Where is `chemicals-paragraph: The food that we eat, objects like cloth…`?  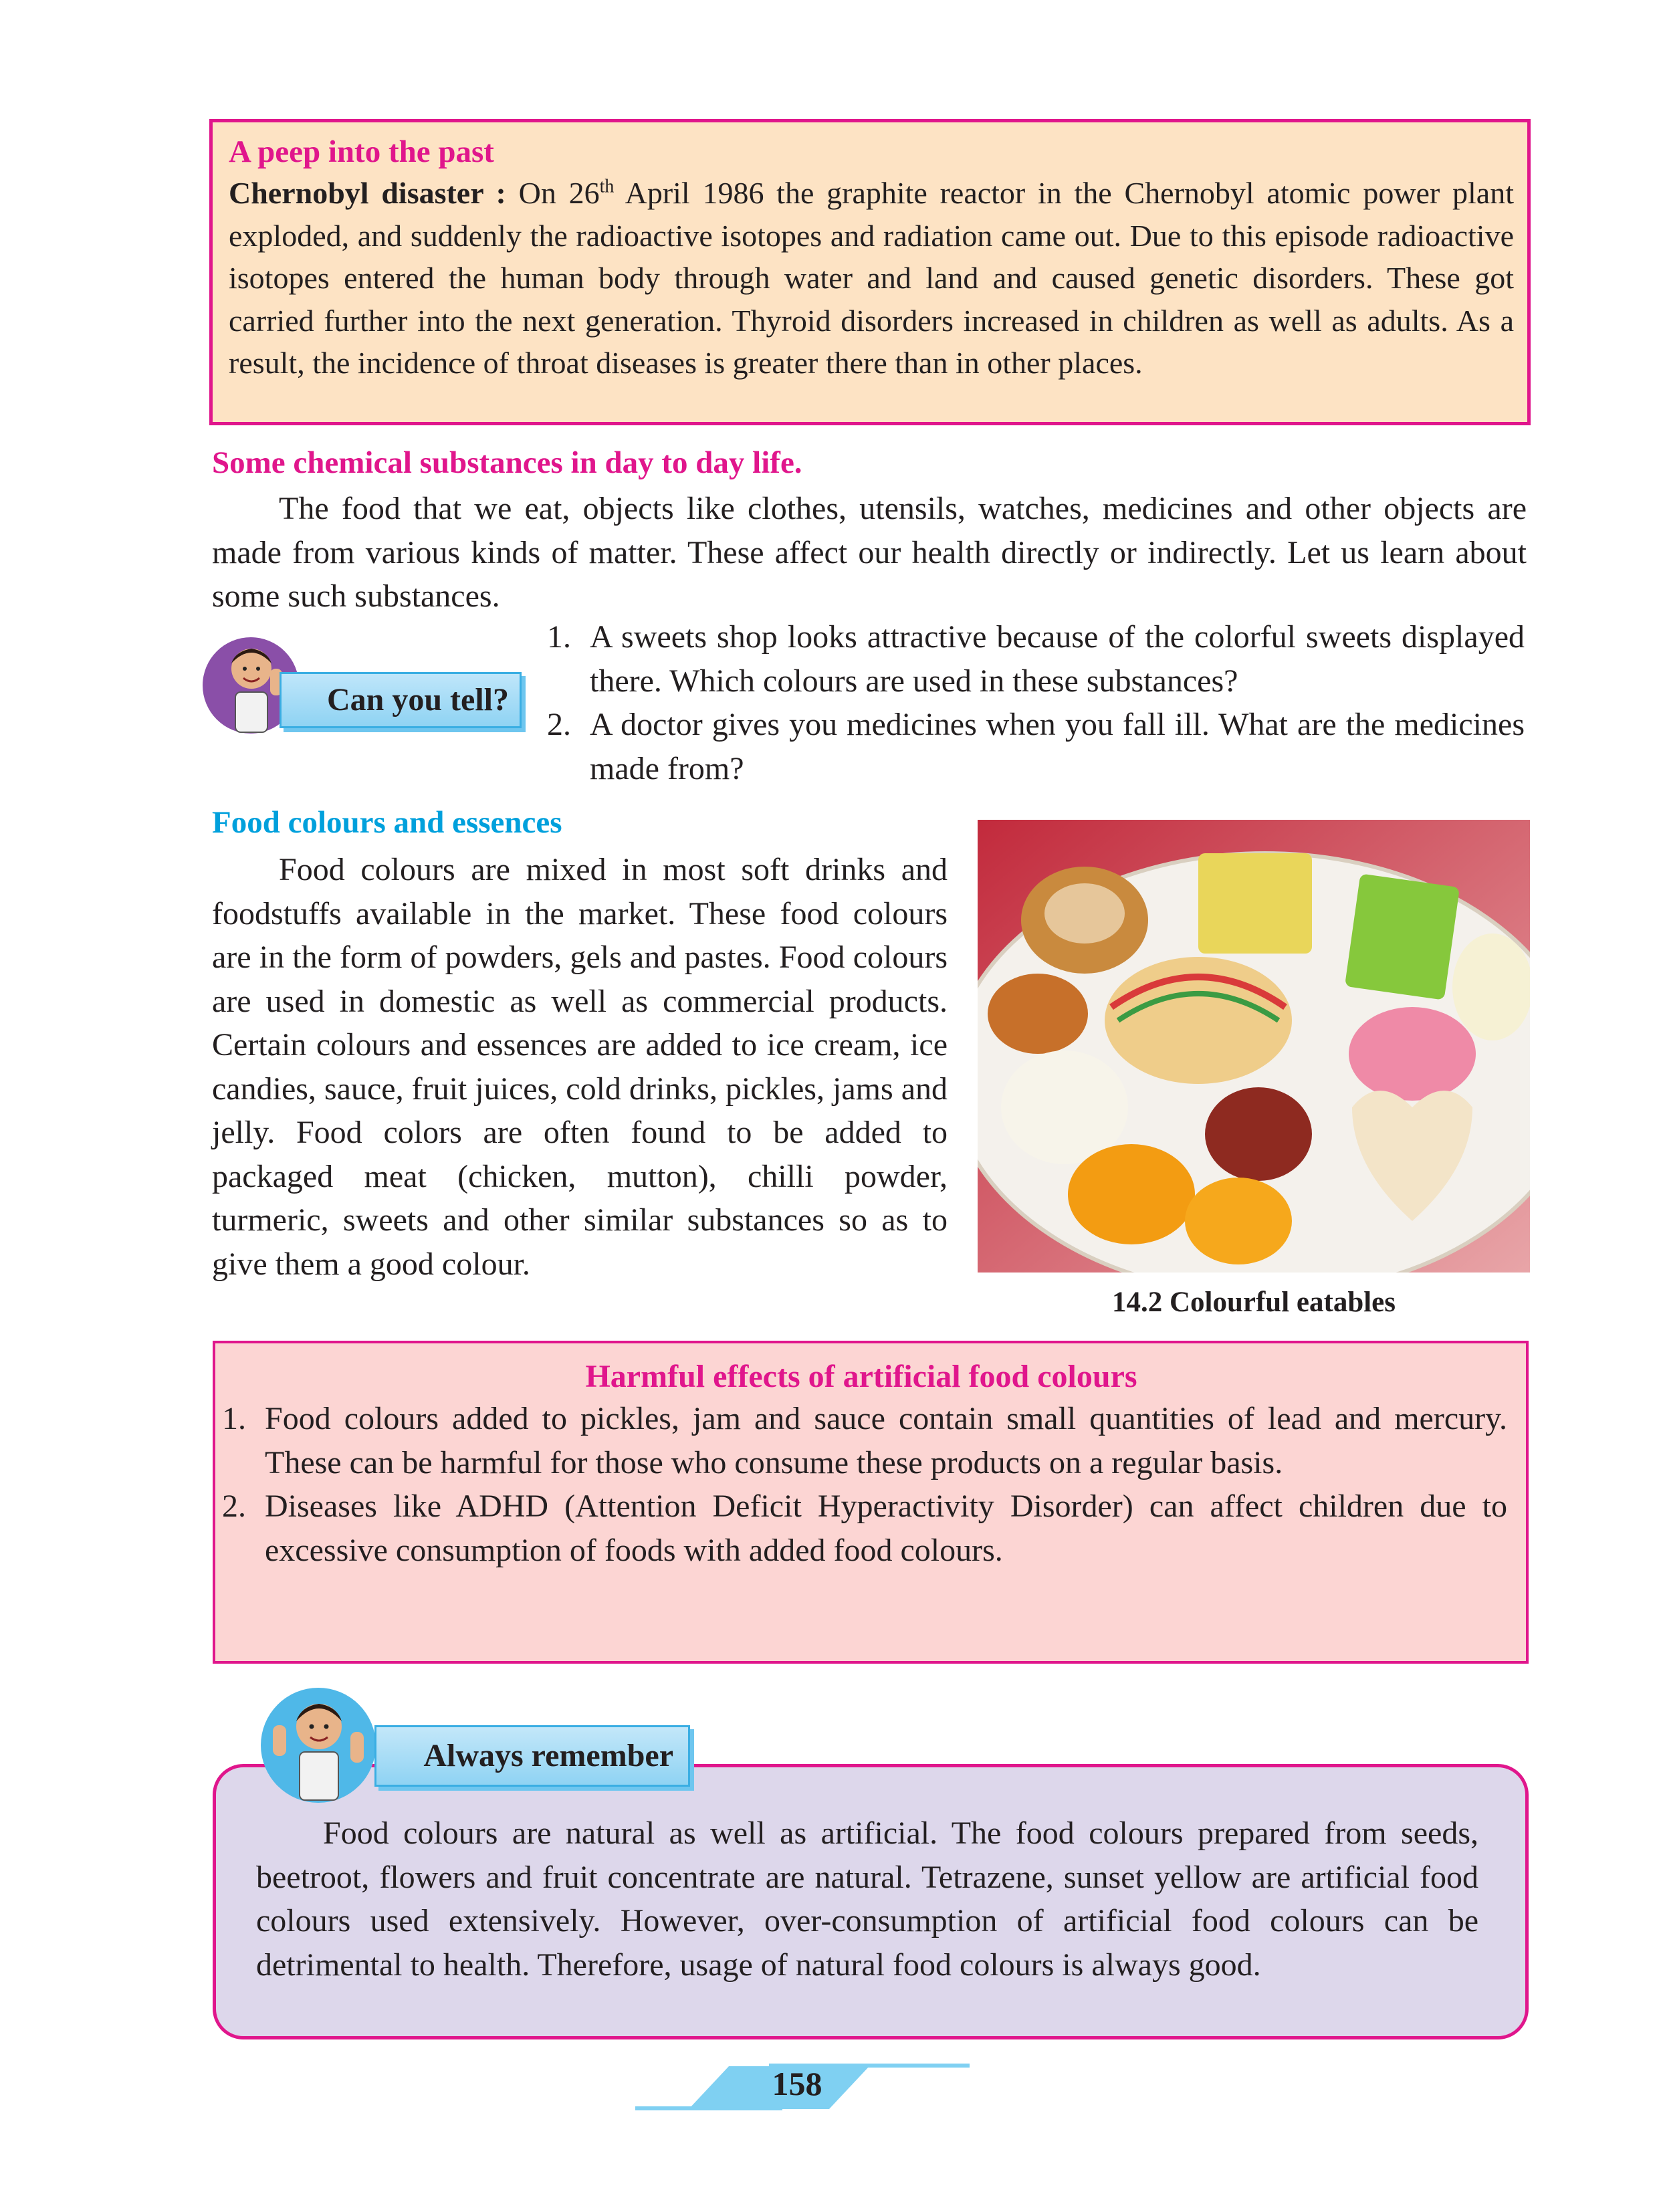
chemicals-paragraph: The food that we eat, objects like cloth… is located at coordinates (869, 552).